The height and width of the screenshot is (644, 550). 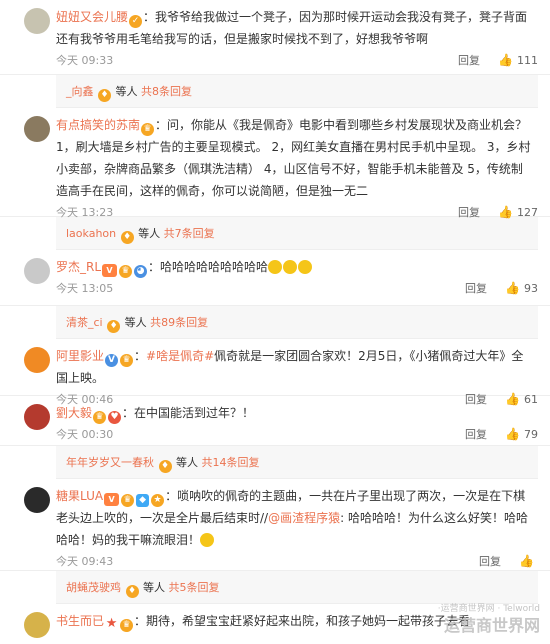 I want to click on shield-icon: ◆, so click(x=143, y=500).